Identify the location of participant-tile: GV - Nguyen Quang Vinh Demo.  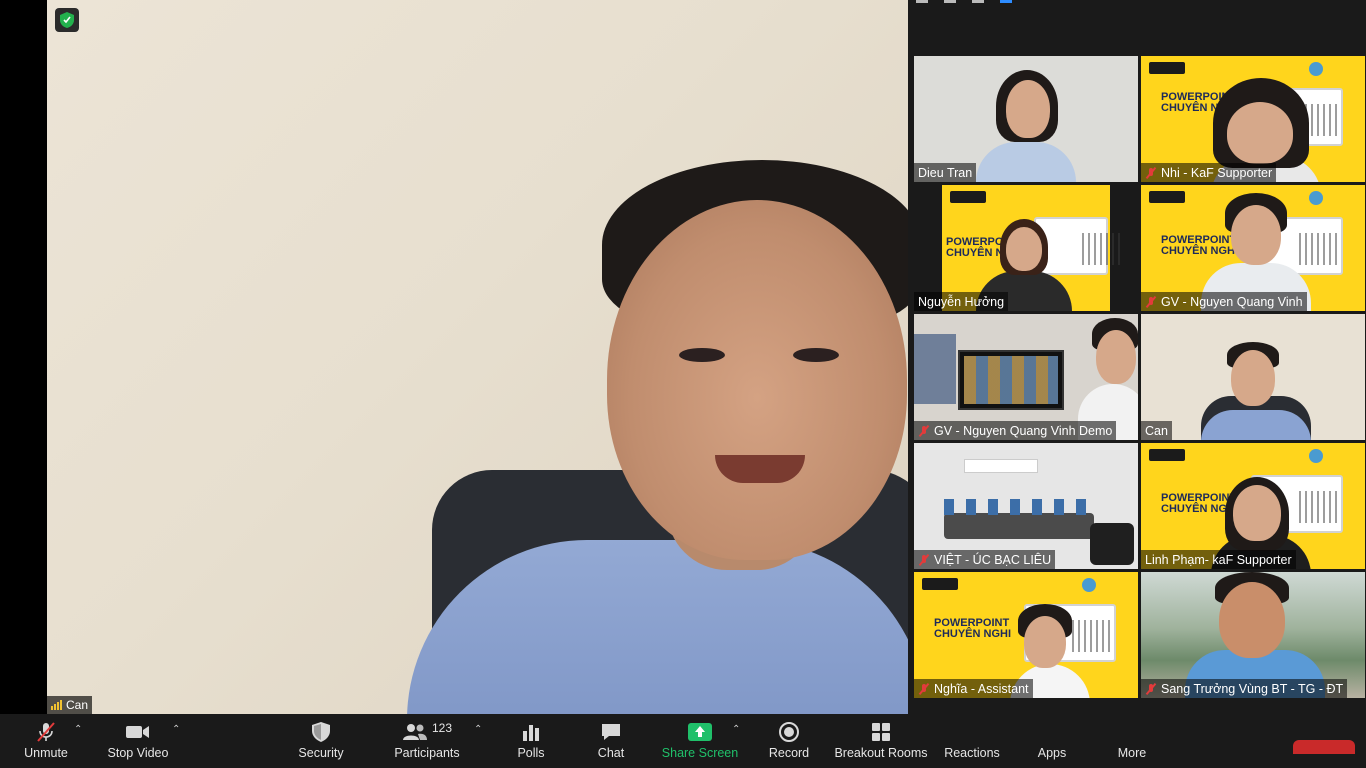
(1026, 377).